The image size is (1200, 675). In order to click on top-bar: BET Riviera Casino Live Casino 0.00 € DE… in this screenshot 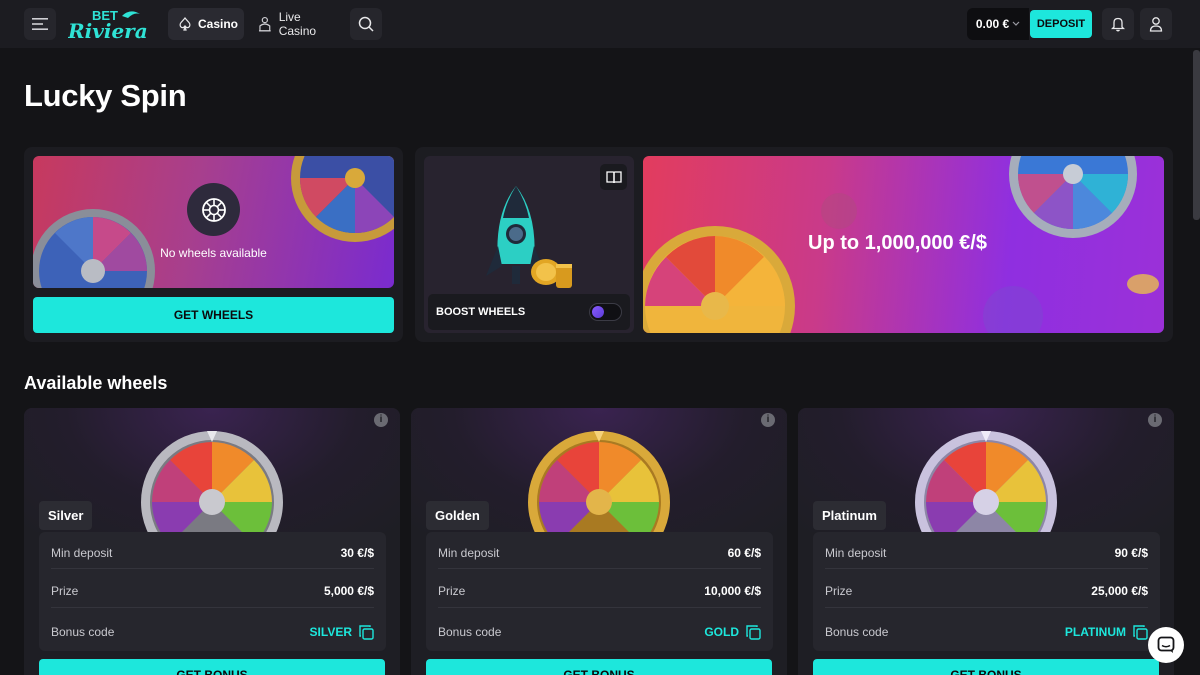, I will do `click(600, 24)`.